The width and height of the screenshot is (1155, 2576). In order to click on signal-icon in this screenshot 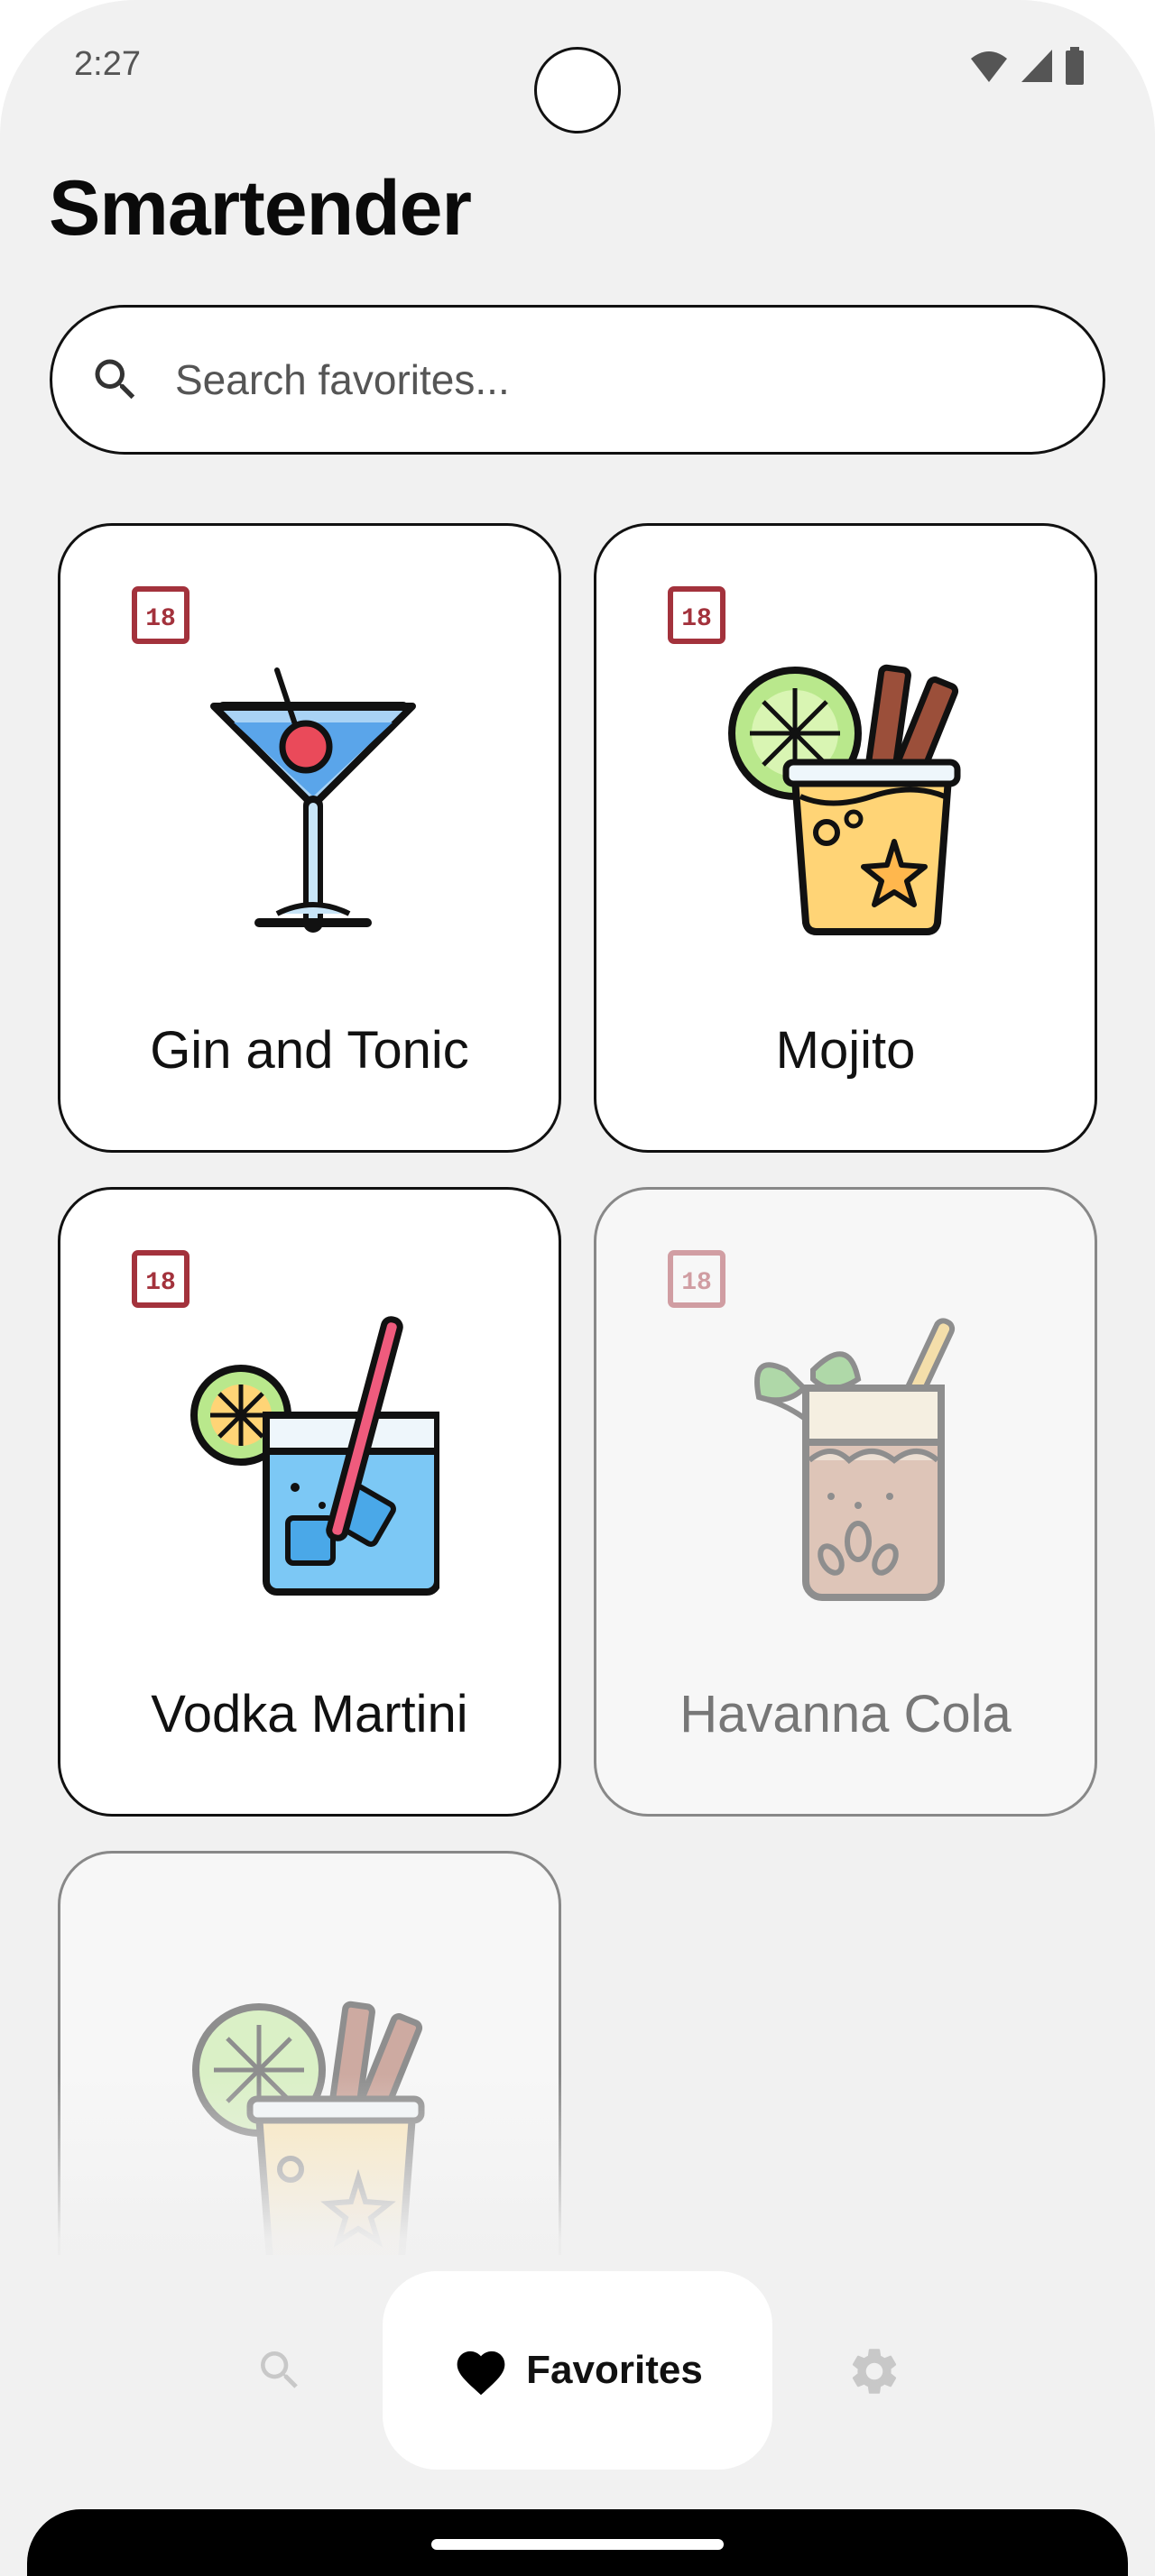, I will do `click(1036, 66)`.